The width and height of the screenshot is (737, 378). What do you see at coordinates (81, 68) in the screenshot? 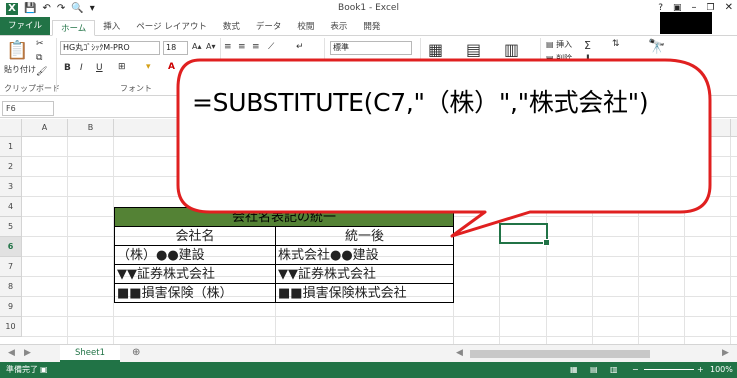
I see `italic-icon: I` at bounding box center [81, 68].